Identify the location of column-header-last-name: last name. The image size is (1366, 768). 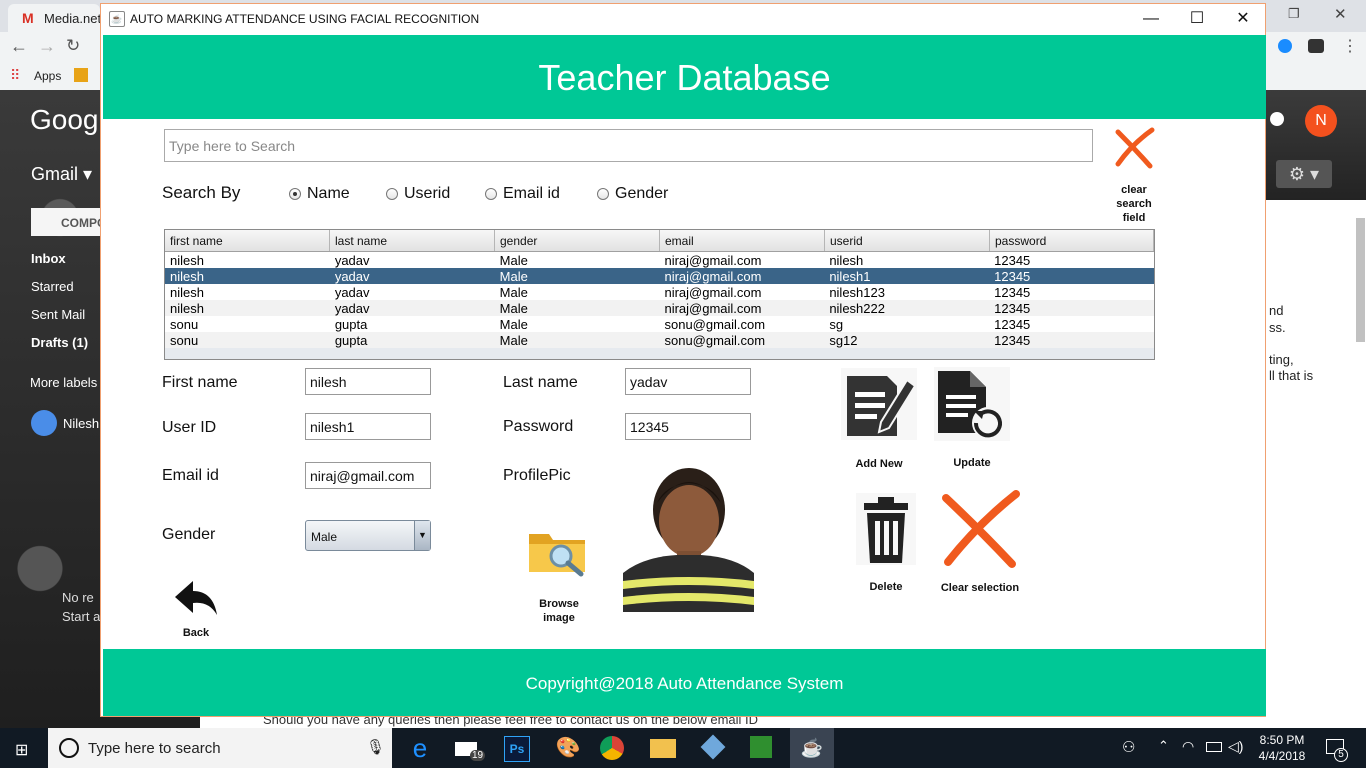
(412, 240).